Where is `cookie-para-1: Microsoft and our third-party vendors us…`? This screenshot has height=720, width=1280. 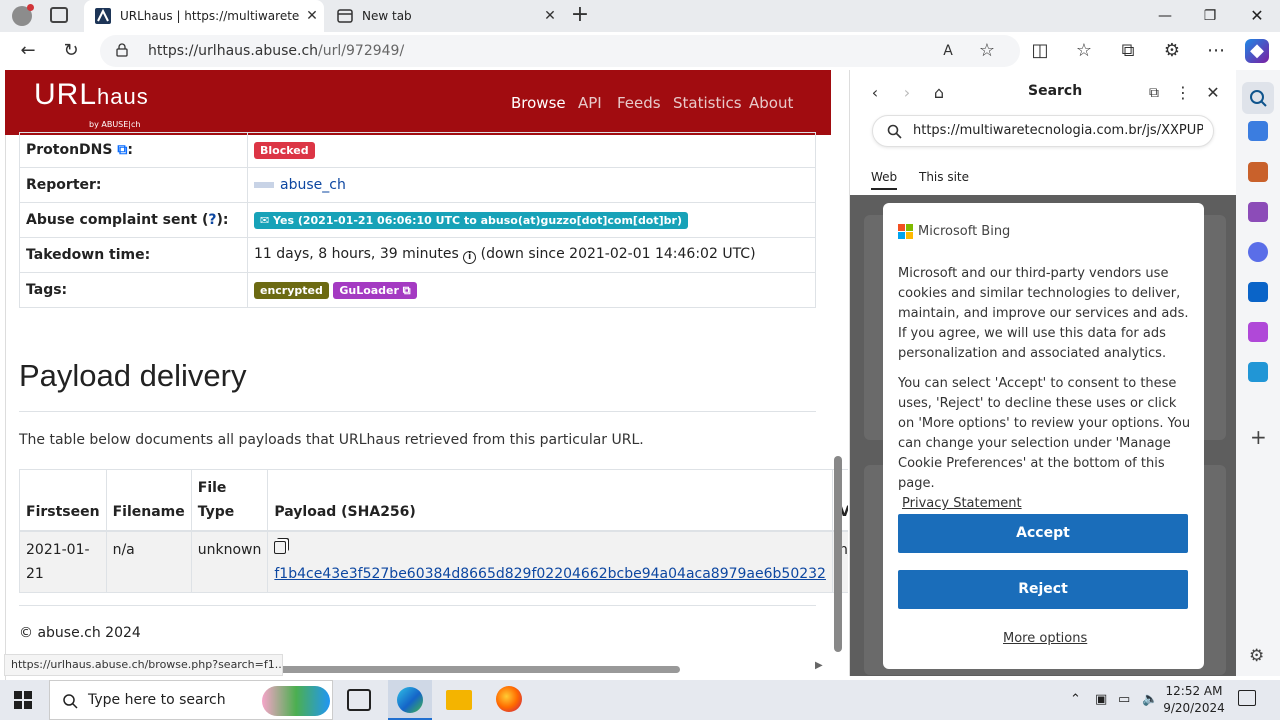 cookie-para-1: Microsoft and our third-party vendors us… is located at coordinates (1043, 313).